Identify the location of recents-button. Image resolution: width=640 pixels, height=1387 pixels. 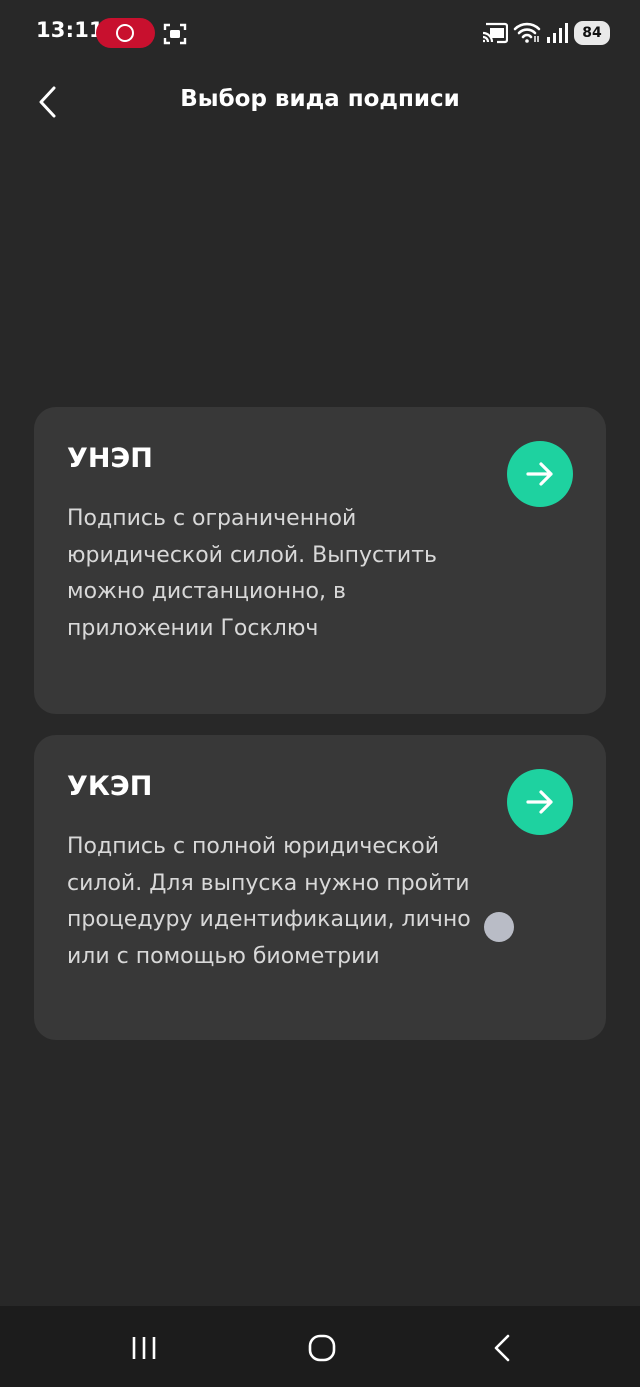
(144, 1348).